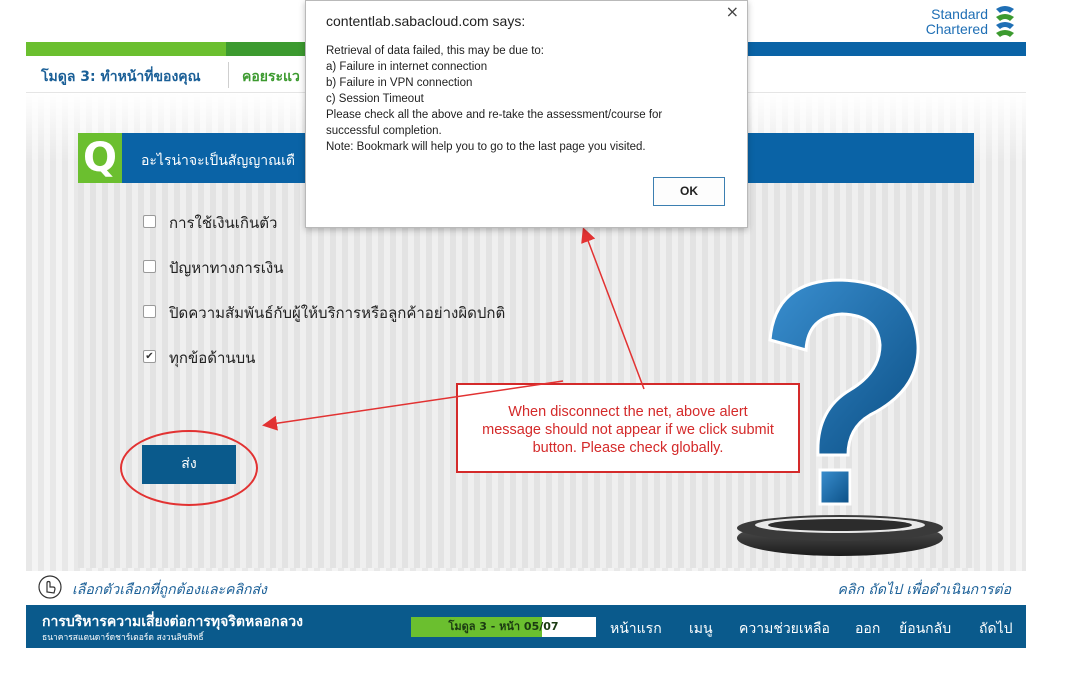  I want to click on nav-next: ถัดไป, so click(996, 629).